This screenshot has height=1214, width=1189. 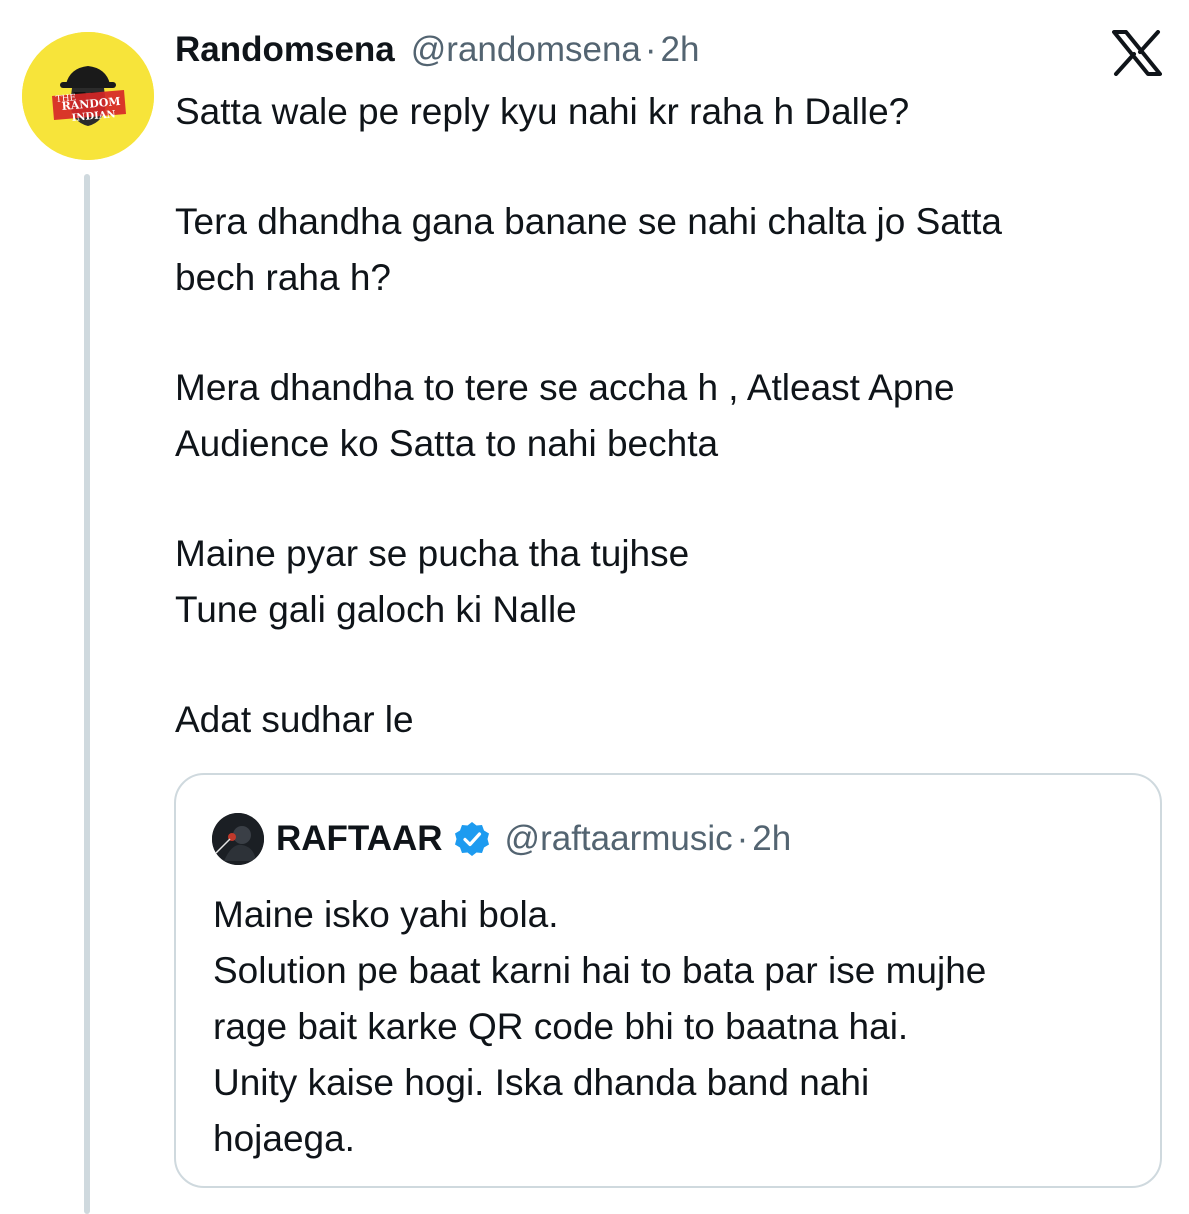 I want to click on quoted-author-avatar, so click(x=238, y=839).